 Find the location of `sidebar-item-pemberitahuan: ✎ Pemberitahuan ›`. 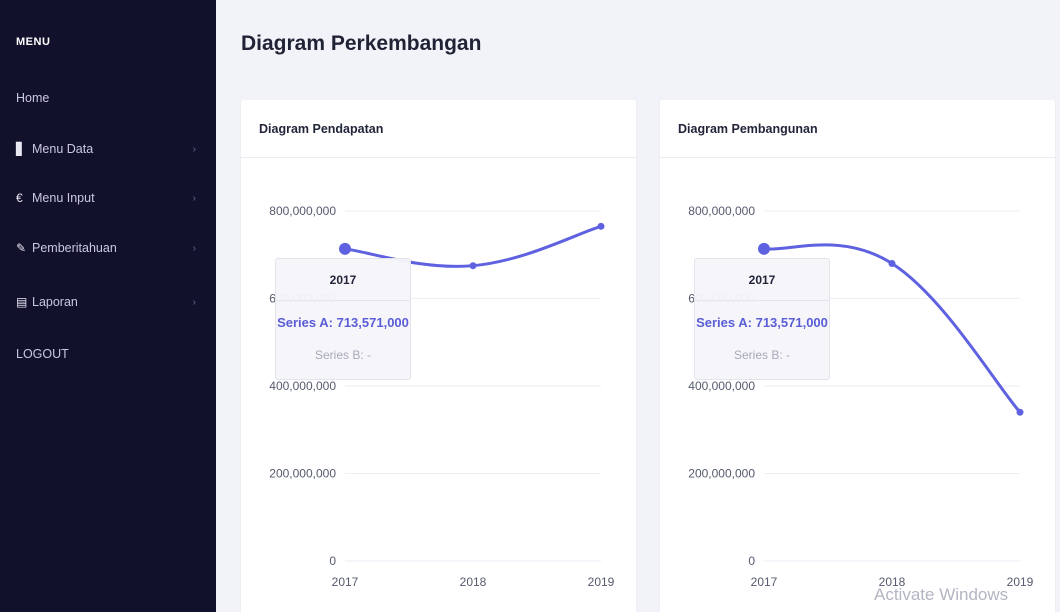

sidebar-item-pemberitahuan: ✎ Pemberitahuan › is located at coordinates (108, 248).